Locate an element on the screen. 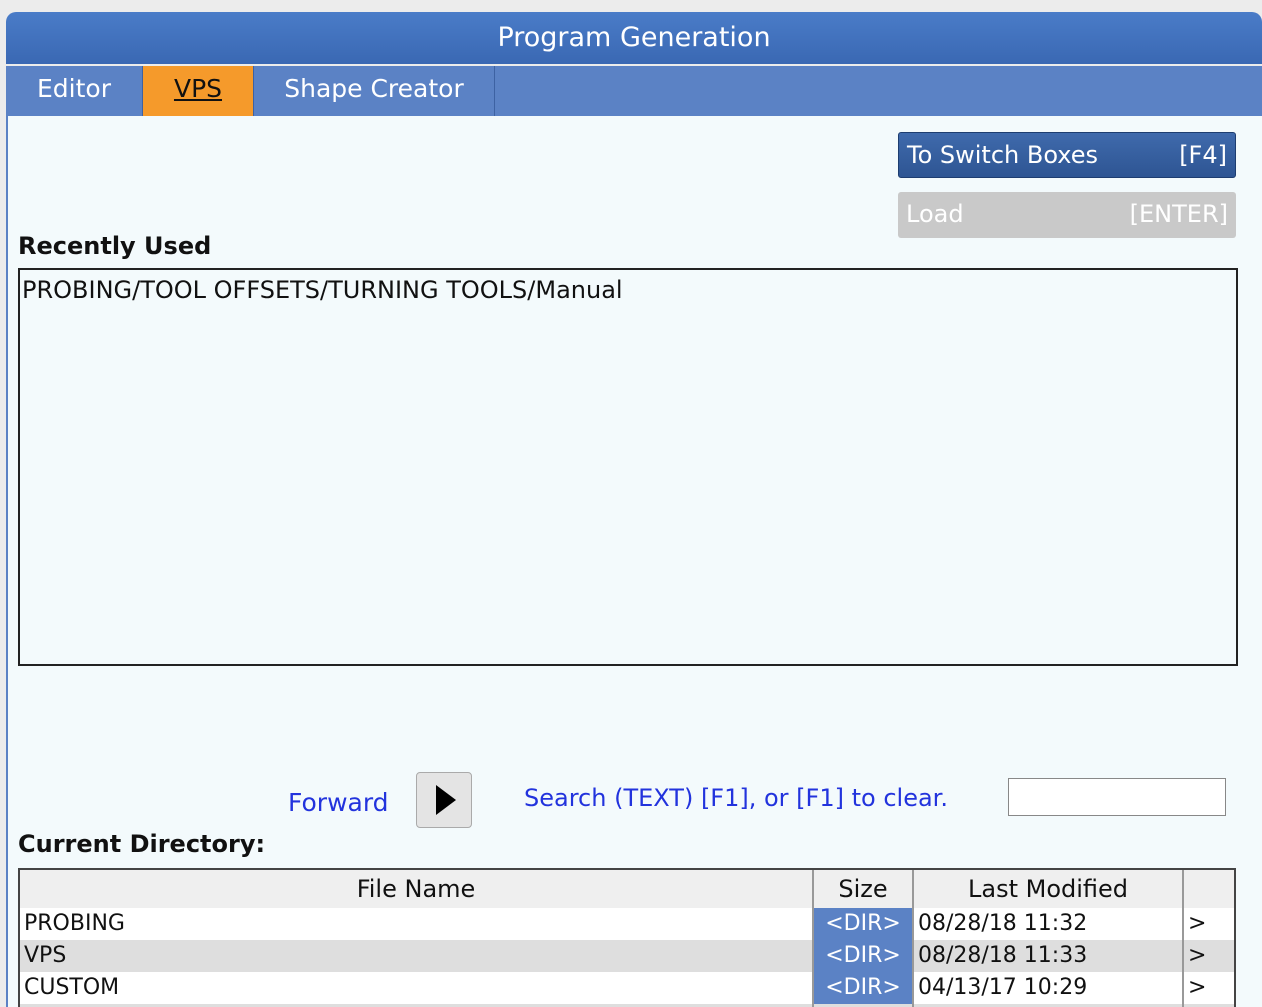 This screenshot has width=1262, height=1007. load-button: Load [ENTER] is located at coordinates (1067, 215).